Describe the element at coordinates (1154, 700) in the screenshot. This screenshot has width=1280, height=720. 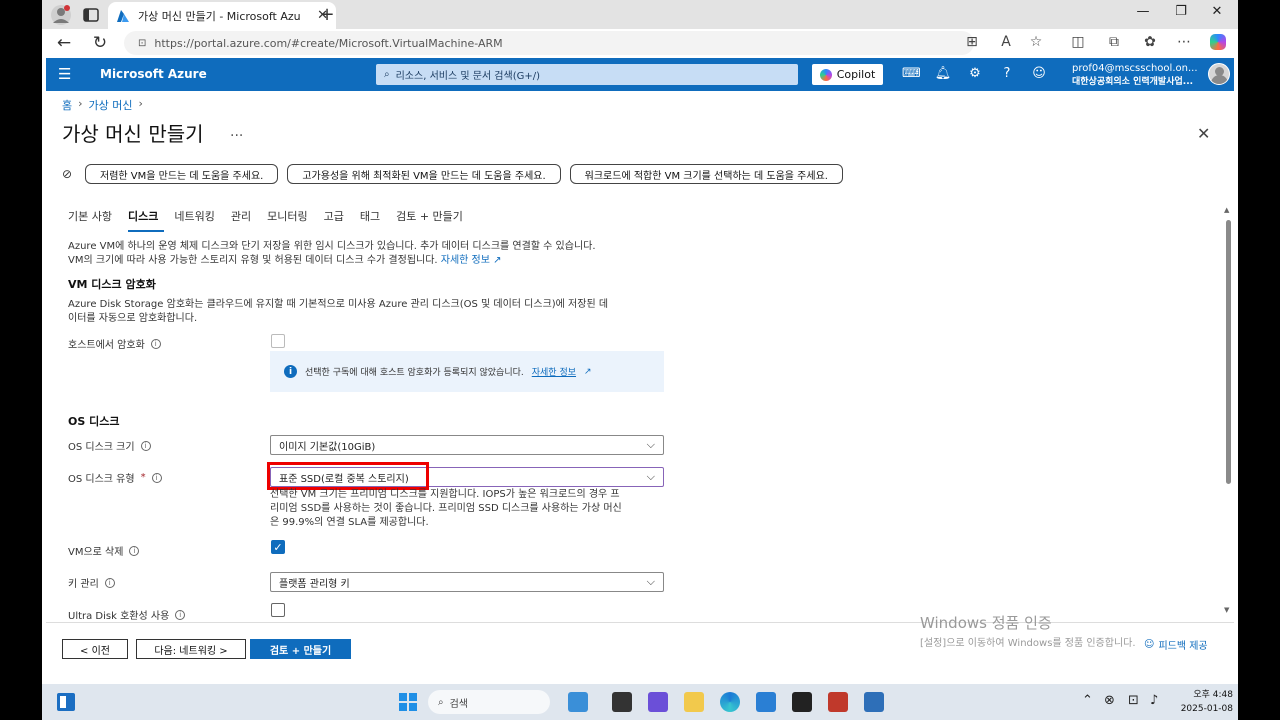
I see `volume-icon: ♪` at that location.